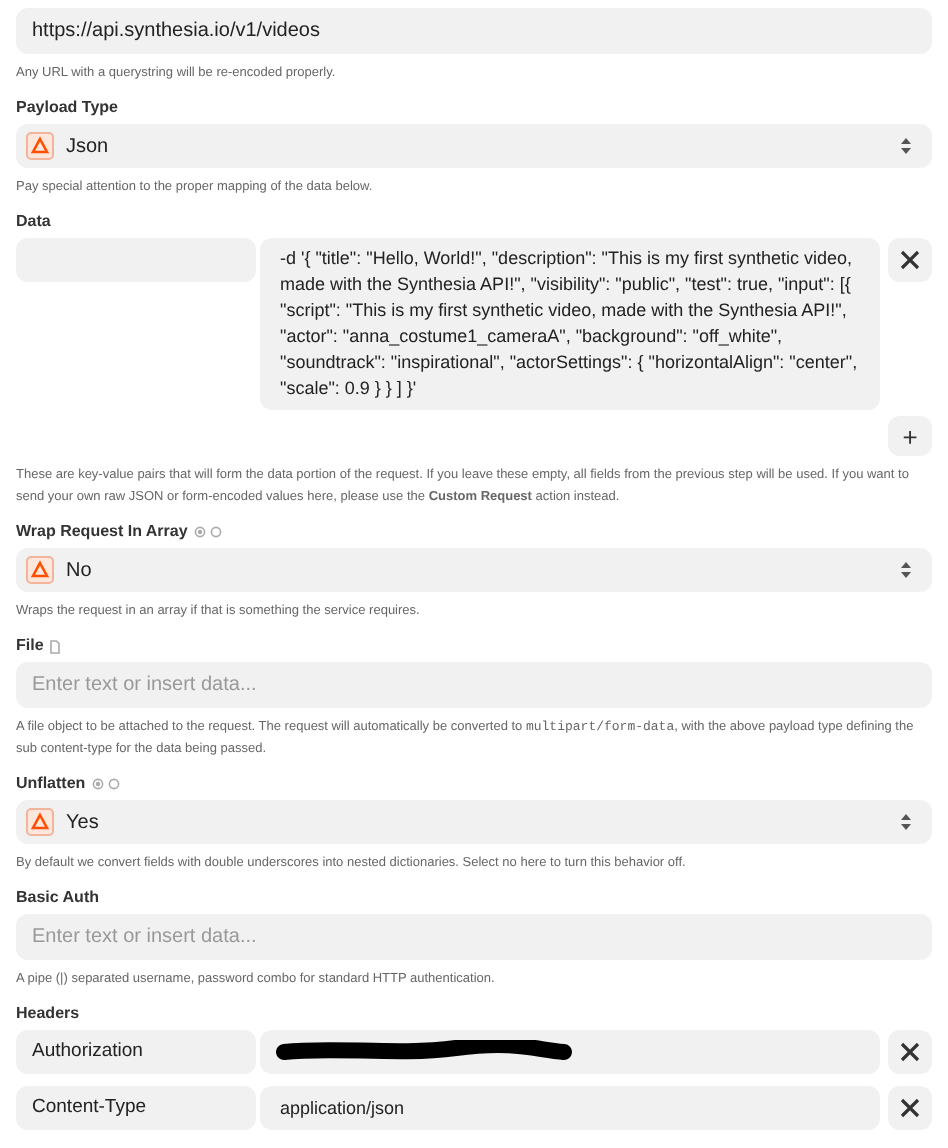 The image size is (948, 1148). Describe the element at coordinates (570, 1108) in the screenshot. I see `value-input-field: application/json` at that location.